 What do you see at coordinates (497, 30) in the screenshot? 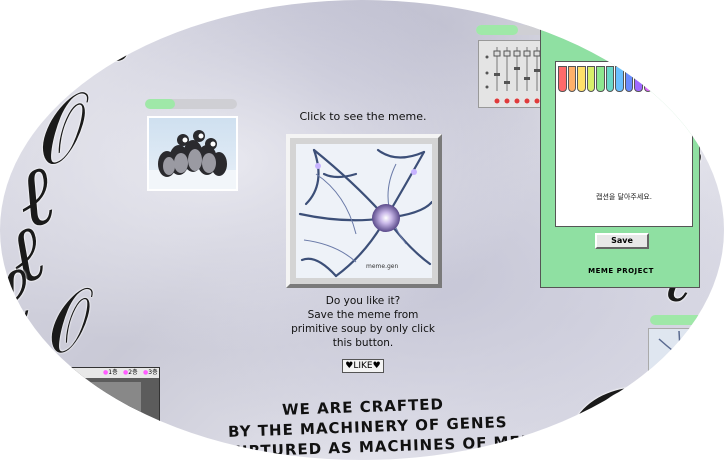
I see `mixer-progress-fill` at bounding box center [497, 30].